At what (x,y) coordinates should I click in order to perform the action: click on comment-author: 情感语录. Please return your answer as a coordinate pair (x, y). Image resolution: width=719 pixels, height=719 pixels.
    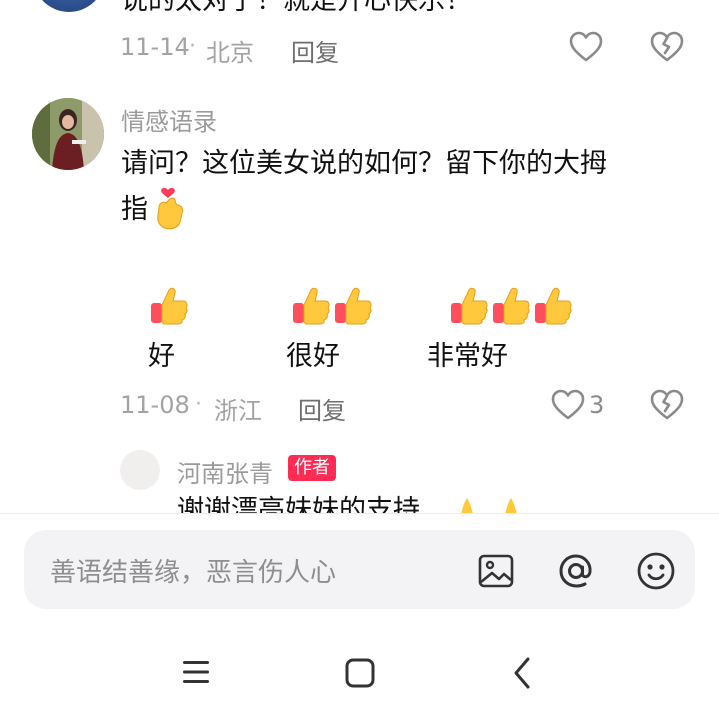
    Looking at the image, I should click on (169, 119).